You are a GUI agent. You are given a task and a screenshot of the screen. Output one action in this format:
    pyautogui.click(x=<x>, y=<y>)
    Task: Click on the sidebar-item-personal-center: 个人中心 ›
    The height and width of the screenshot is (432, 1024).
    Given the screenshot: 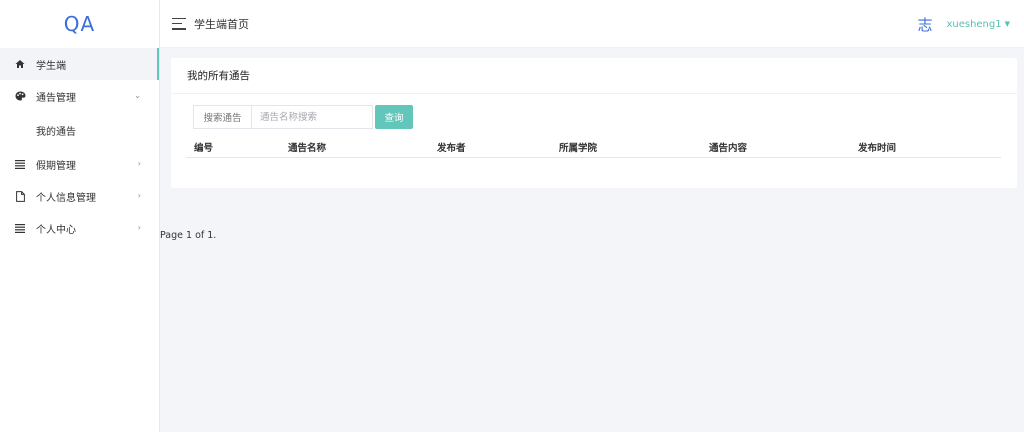 What is the action you would take?
    pyautogui.click(x=79, y=228)
    